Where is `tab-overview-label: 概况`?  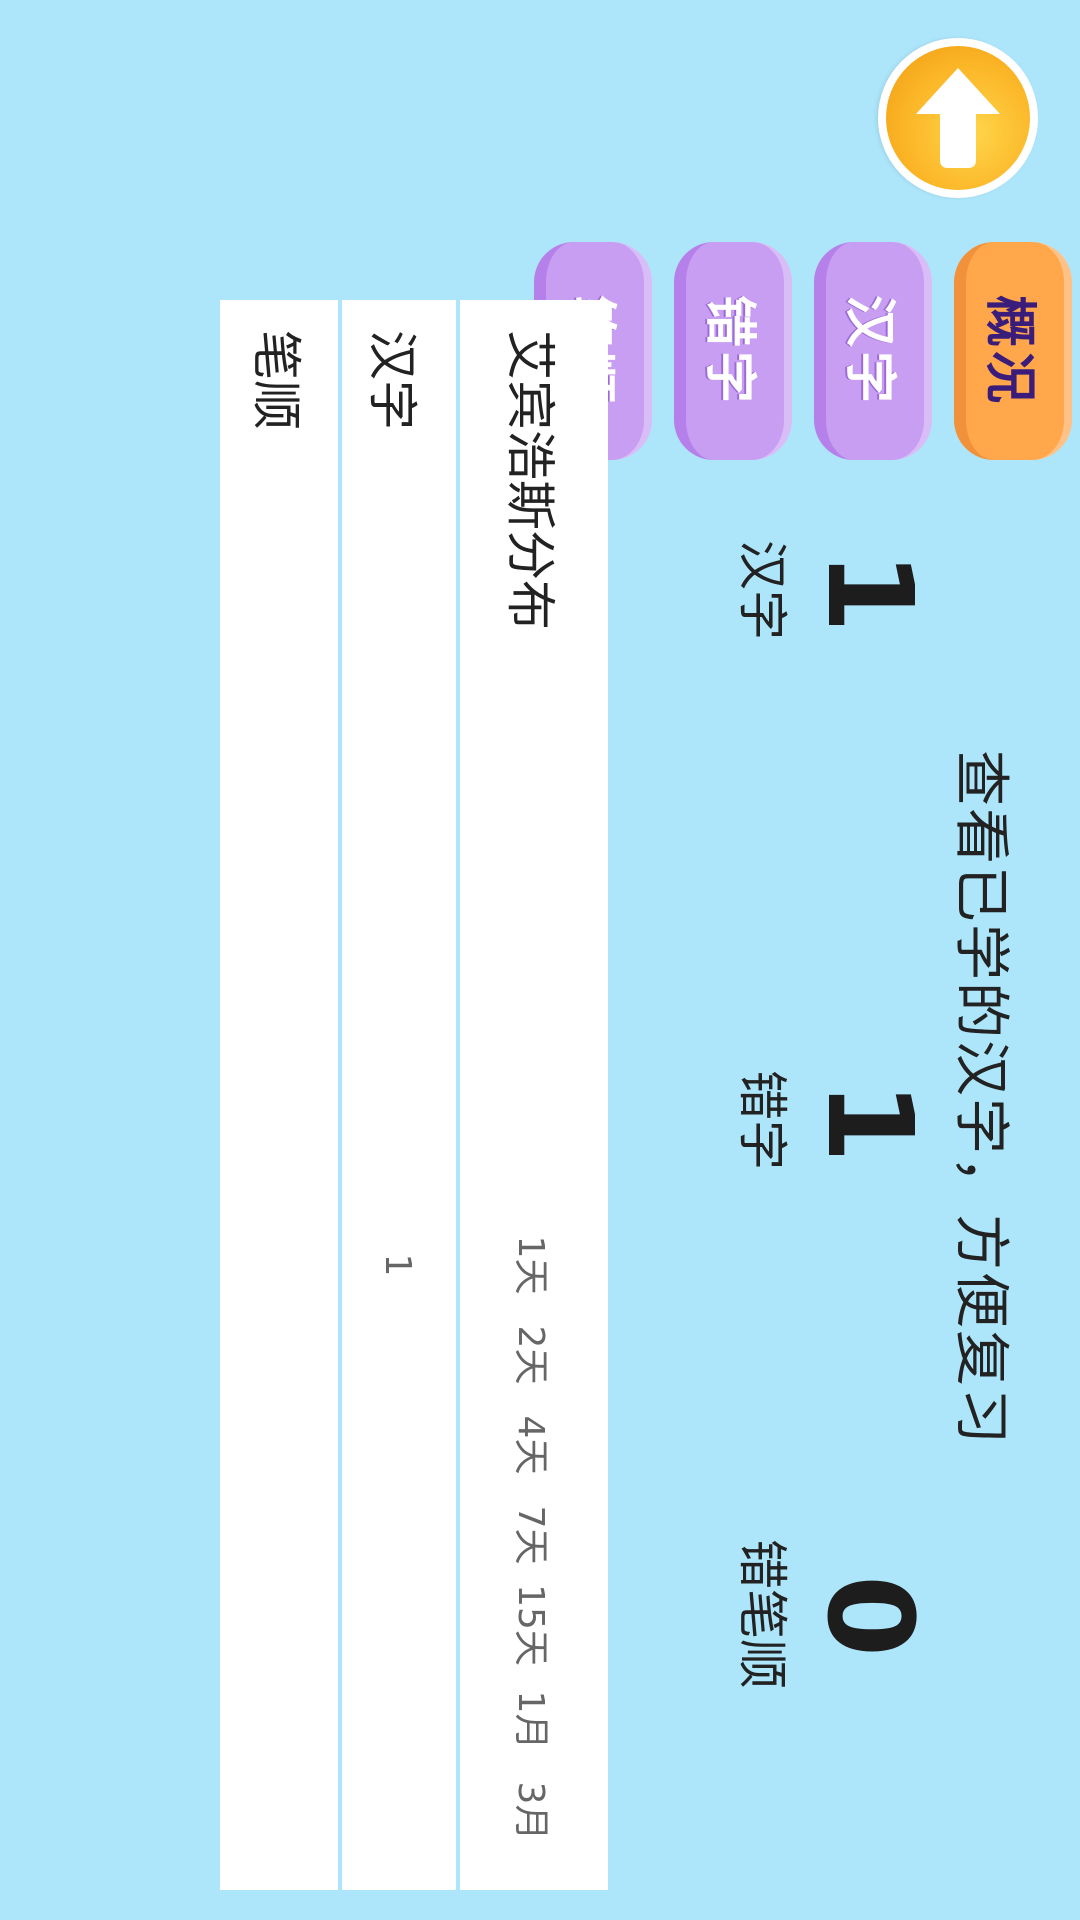 tab-overview-label: 概况 is located at coordinates (1009, 350).